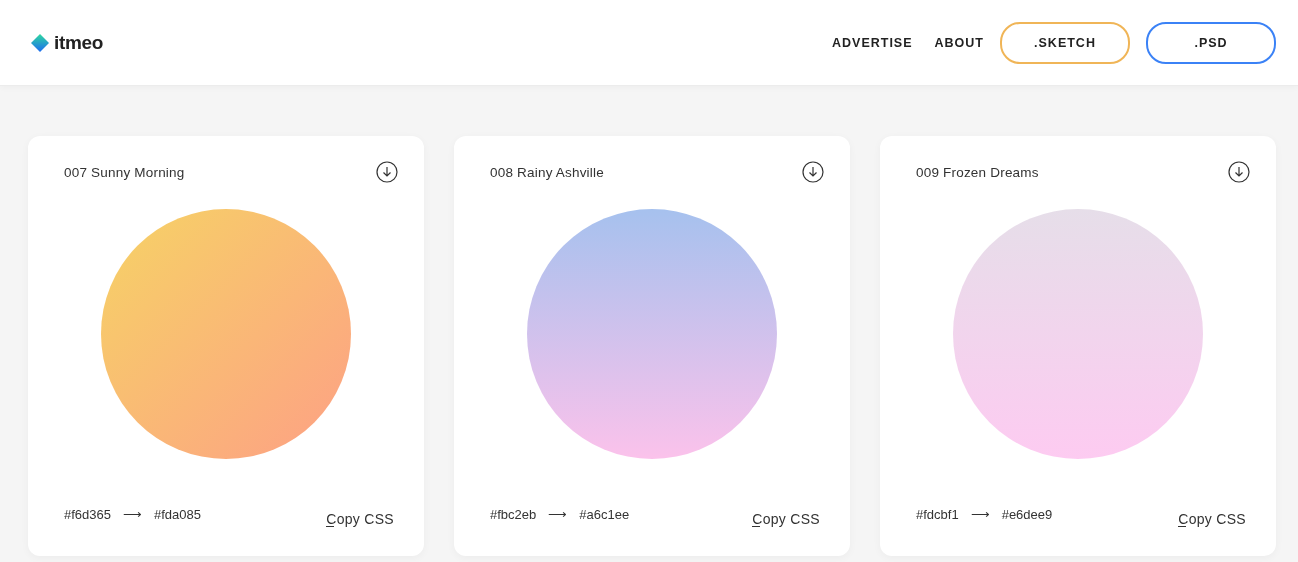 The image size is (1298, 562). What do you see at coordinates (872, 42) in the screenshot?
I see `nav-link: ADVERTISE` at bounding box center [872, 42].